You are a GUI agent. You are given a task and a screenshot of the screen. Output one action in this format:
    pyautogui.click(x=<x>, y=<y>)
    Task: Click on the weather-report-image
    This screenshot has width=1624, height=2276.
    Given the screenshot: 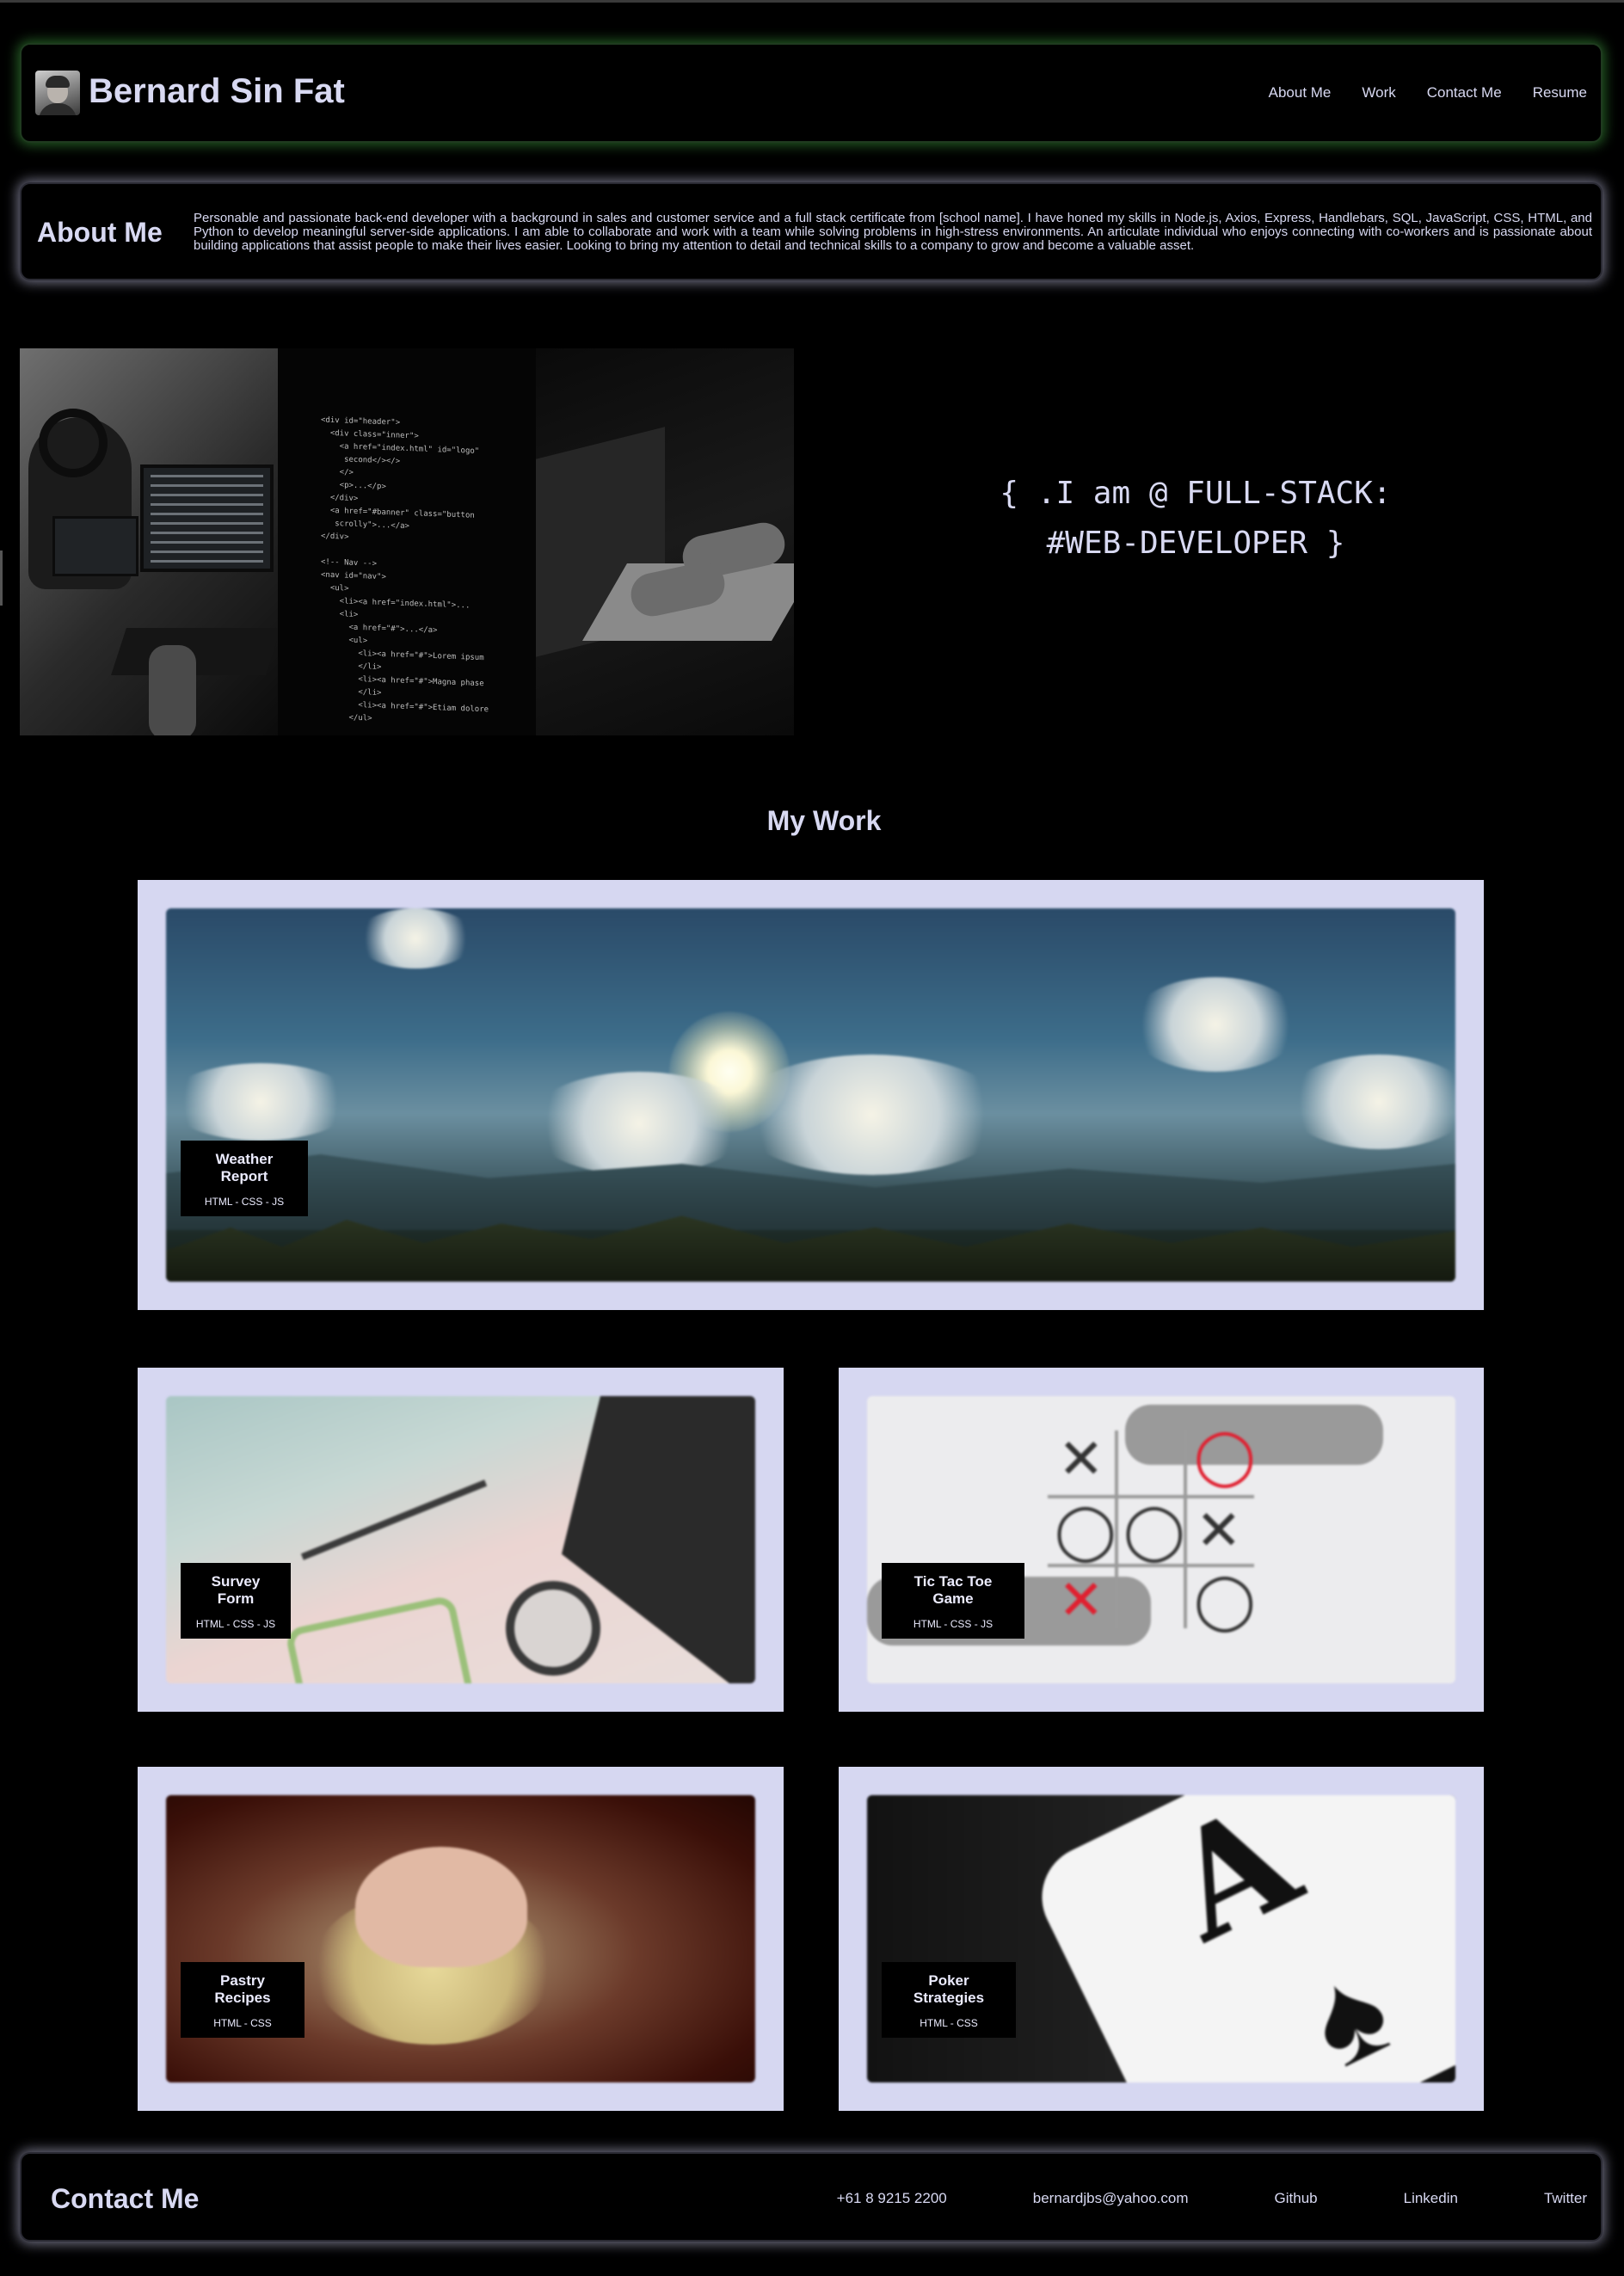 What is the action you would take?
    pyautogui.click(x=810, y=1095)
    